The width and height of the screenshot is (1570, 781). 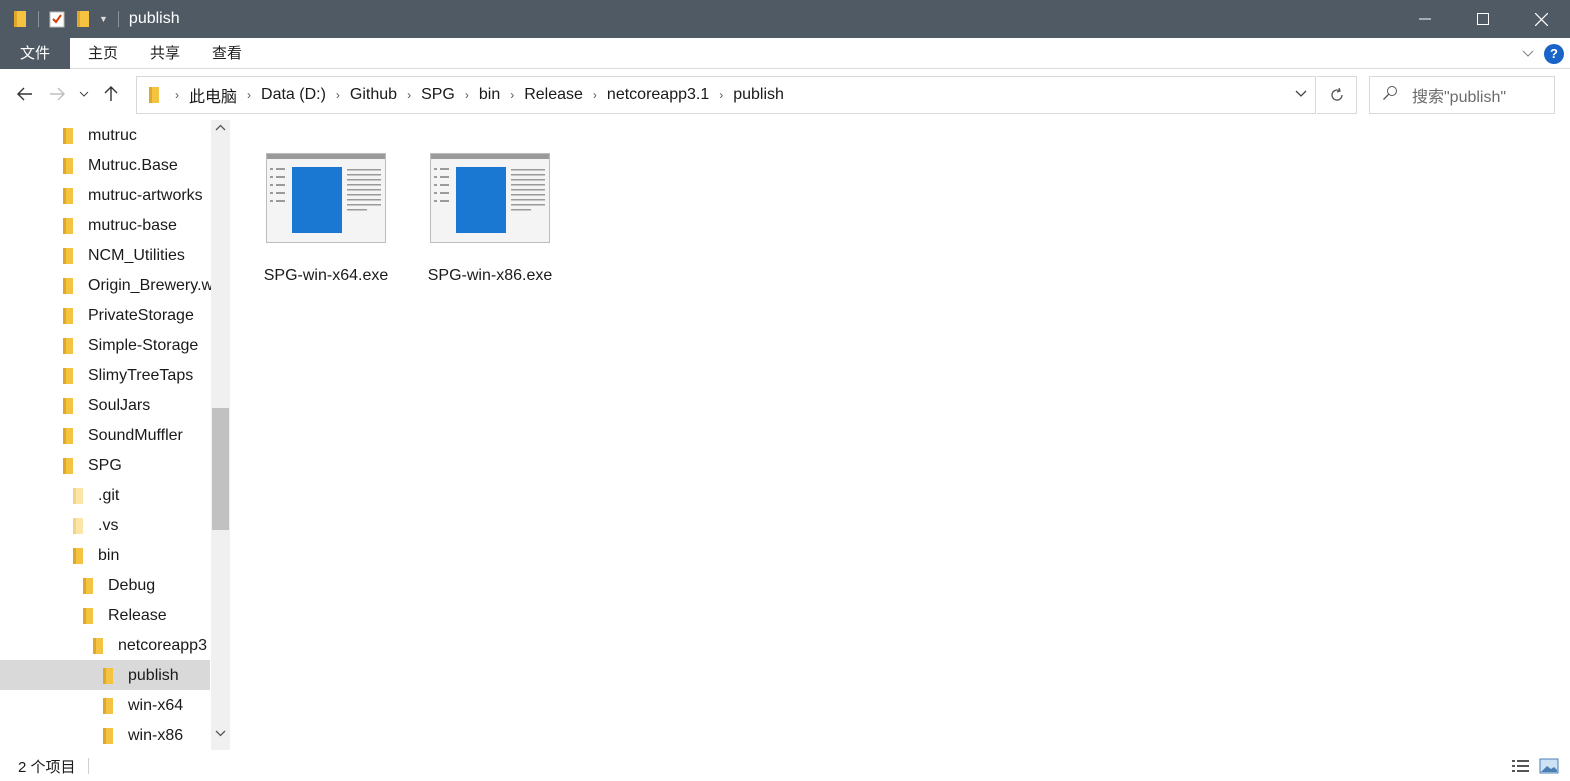 I want to click on details-view-icon, so click(x=1520, y=766).